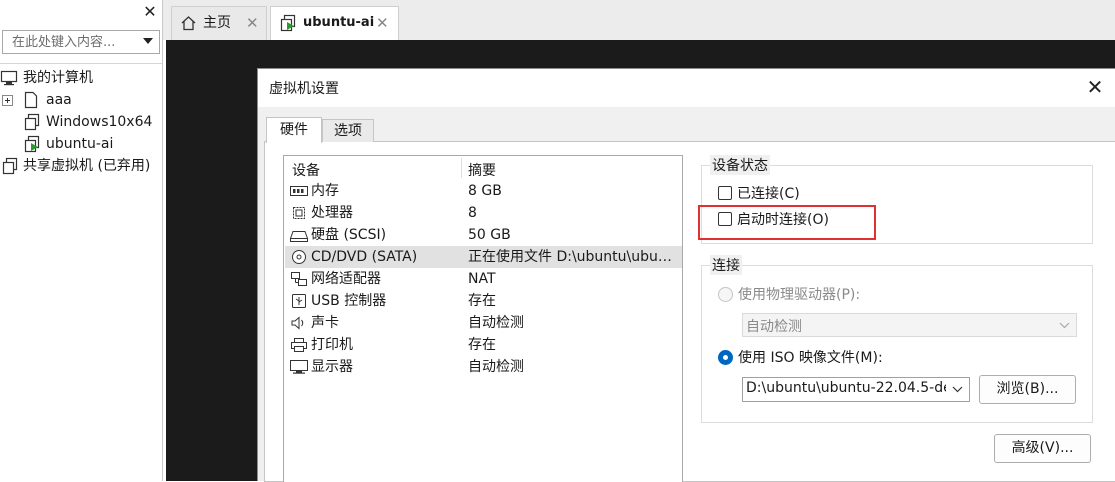  Describe the element at coordinates (332, 345) in the screenshot. I see `device-name: 打印机` at that location.